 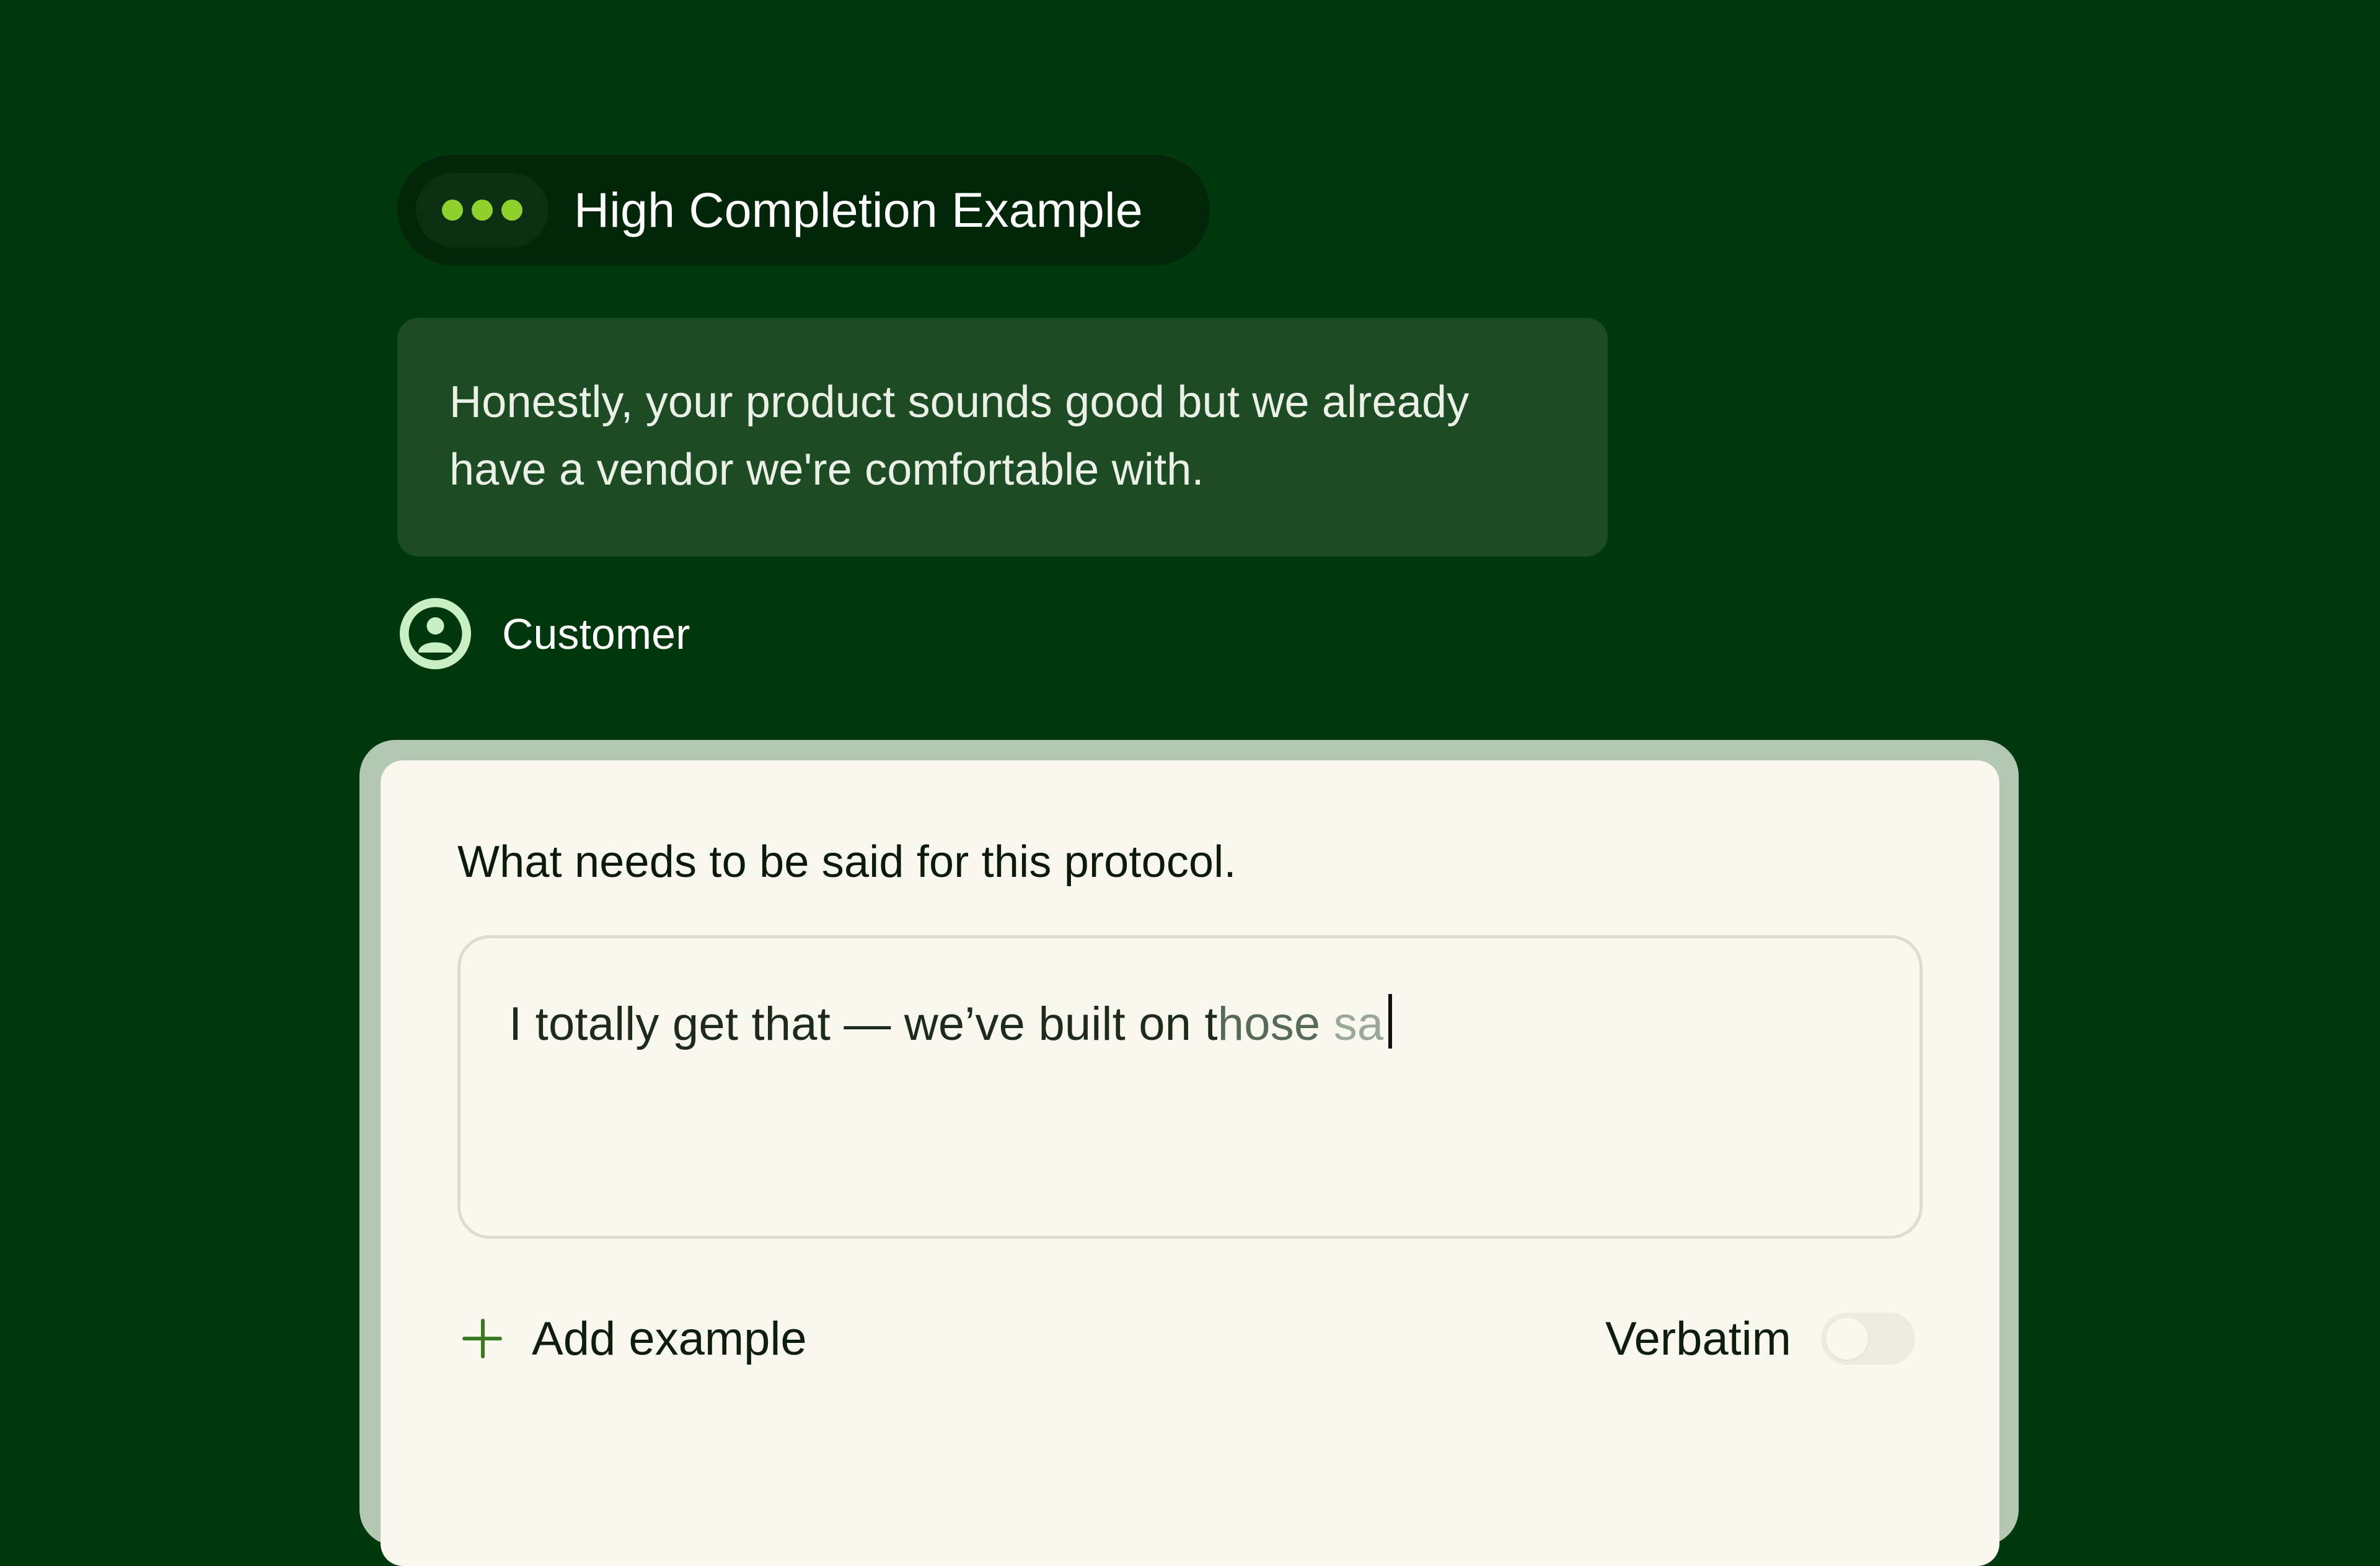 What do you see at coordinates (1390, 1021) in the screenshot?
I see `text-cursor` at bounding box center [1390, 1021].